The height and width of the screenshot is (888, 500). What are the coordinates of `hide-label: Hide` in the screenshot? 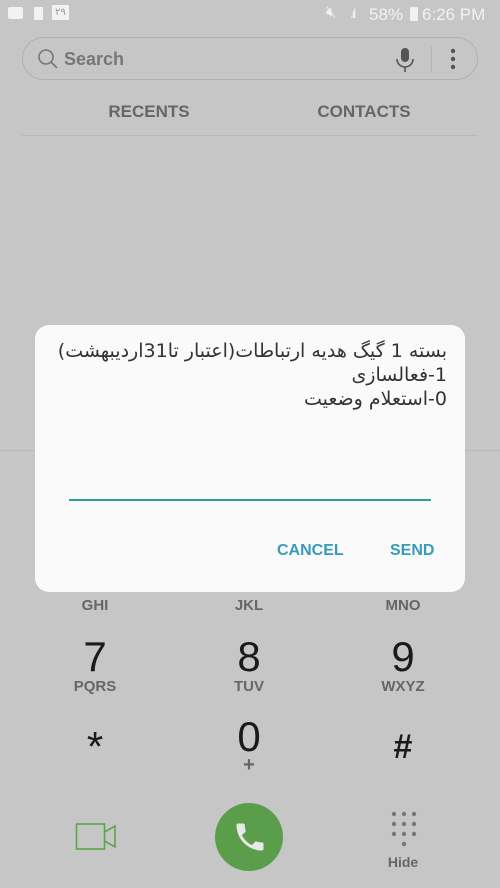 It's located at (403, 862).